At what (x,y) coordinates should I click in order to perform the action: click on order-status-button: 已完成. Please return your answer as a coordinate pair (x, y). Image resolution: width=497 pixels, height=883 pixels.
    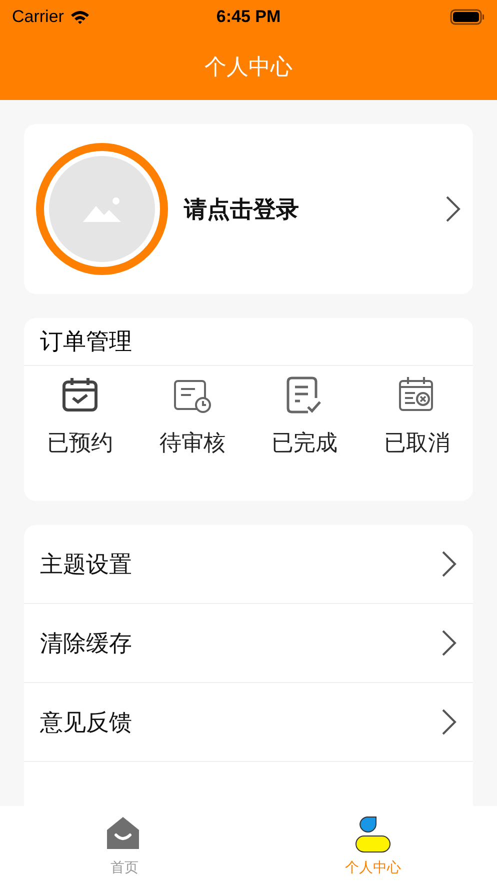
    Looking at the image, I should click on (304, 417).